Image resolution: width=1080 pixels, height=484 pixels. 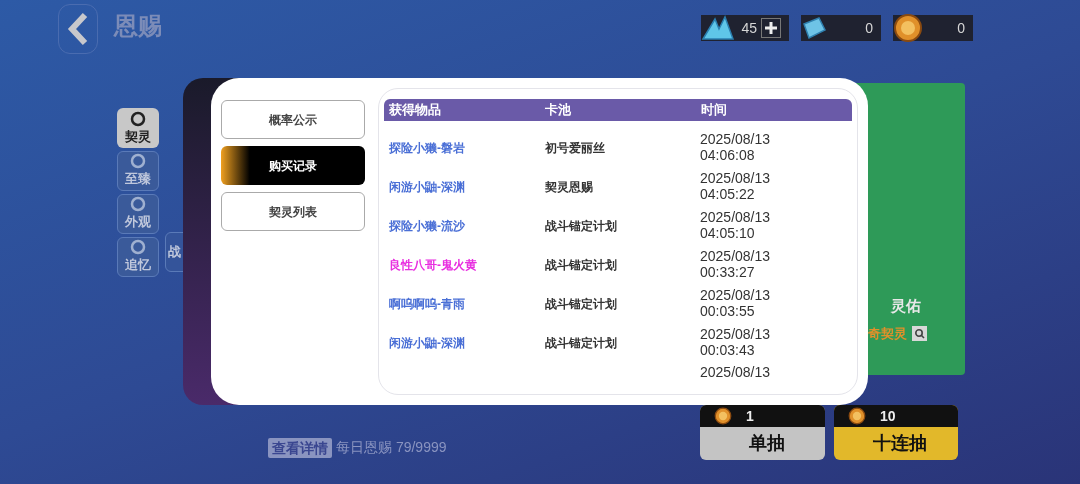 What do you see at coordinates (415, 110) in the screenshot?
I see `column-heading: 获得物品` at bounding box center [415, 110].